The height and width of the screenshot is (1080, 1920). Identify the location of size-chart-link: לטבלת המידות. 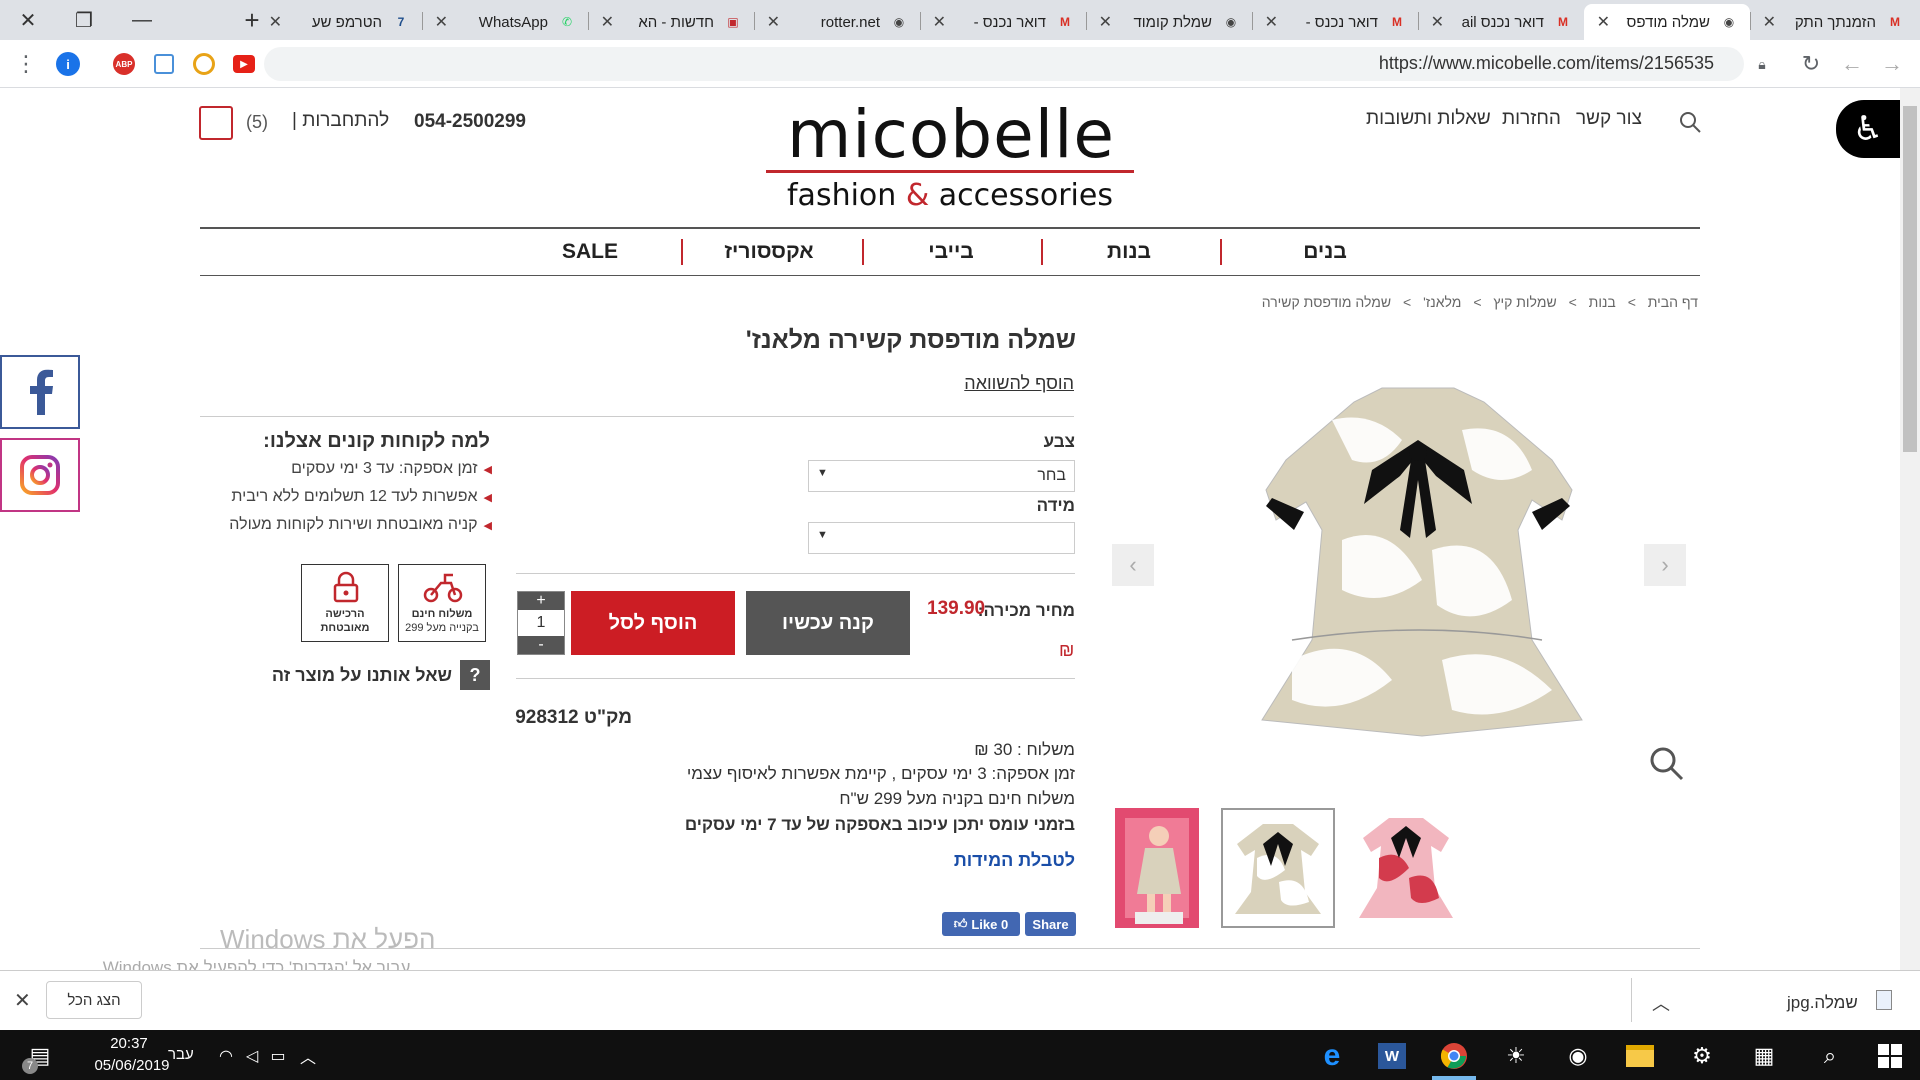
(1014, 860).